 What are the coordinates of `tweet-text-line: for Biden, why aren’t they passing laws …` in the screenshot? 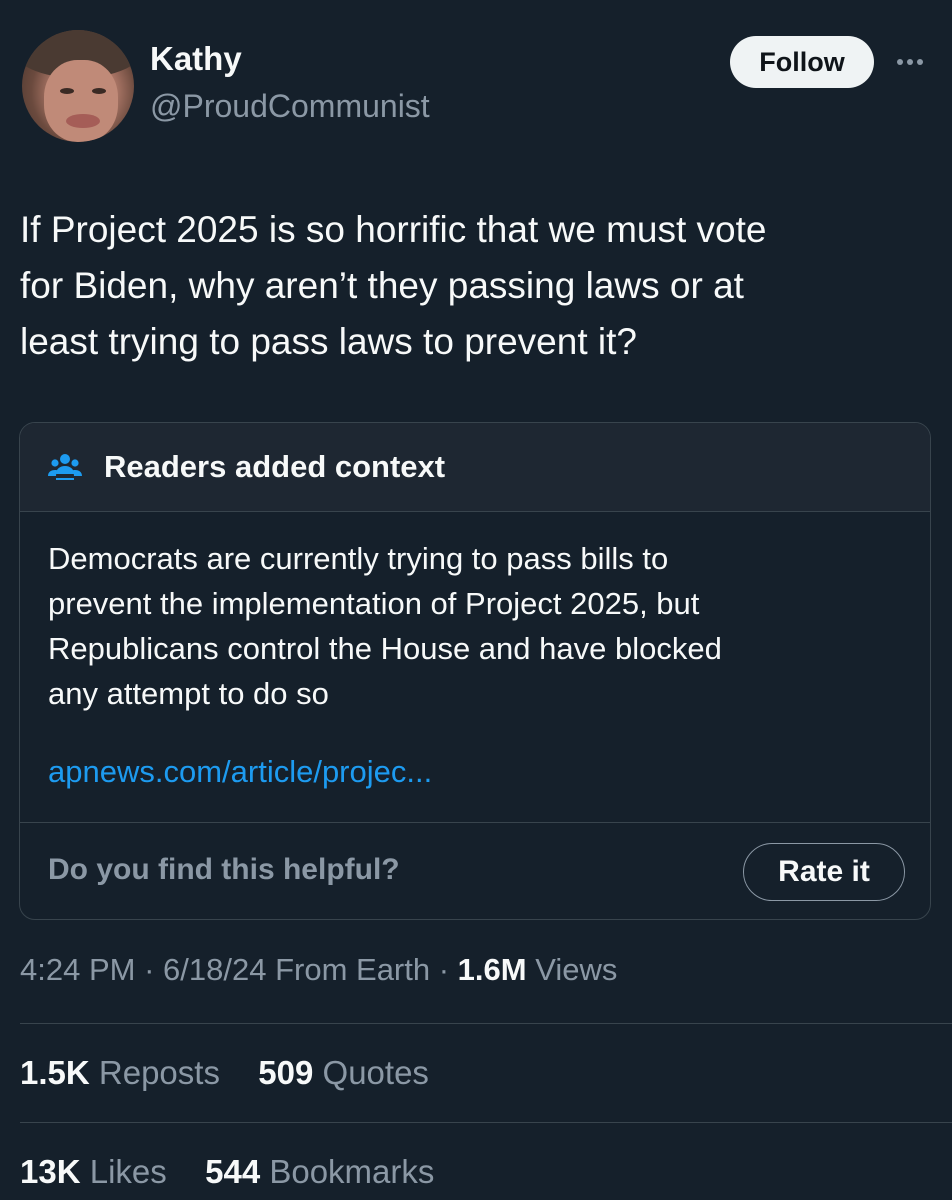 It's located at (382, 285).